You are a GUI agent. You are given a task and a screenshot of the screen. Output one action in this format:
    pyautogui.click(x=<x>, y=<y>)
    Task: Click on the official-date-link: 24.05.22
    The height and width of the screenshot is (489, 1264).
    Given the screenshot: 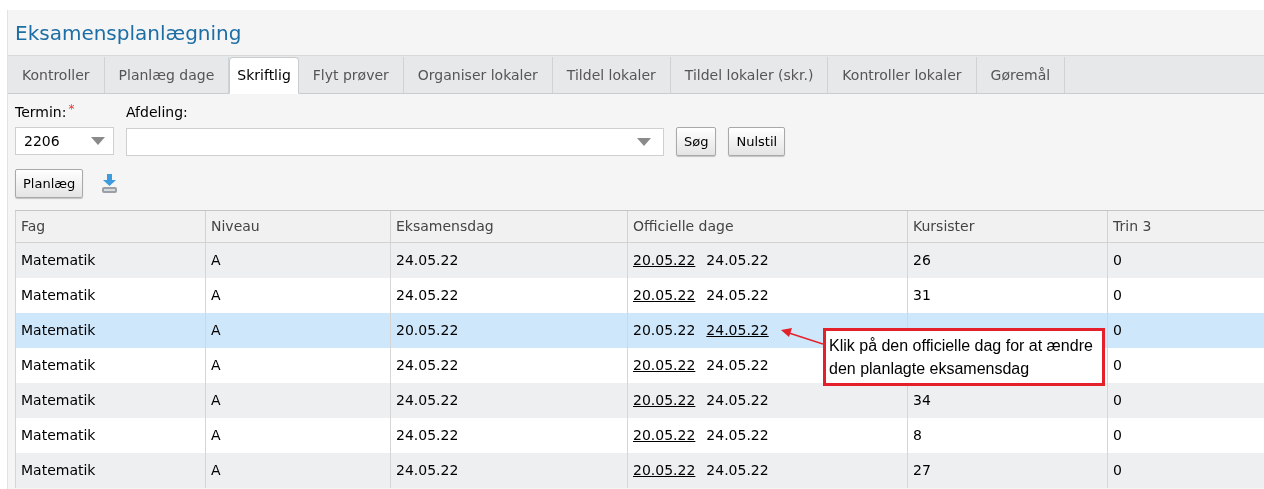 What is the action you would take?
    pyautogui.click(x=737, y=330)
    